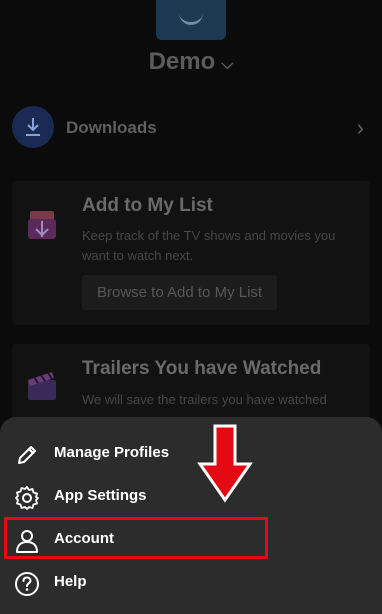 This screenshot has height=614, width=382. I want to click on menu-item-help: Help, so click(192, 583).